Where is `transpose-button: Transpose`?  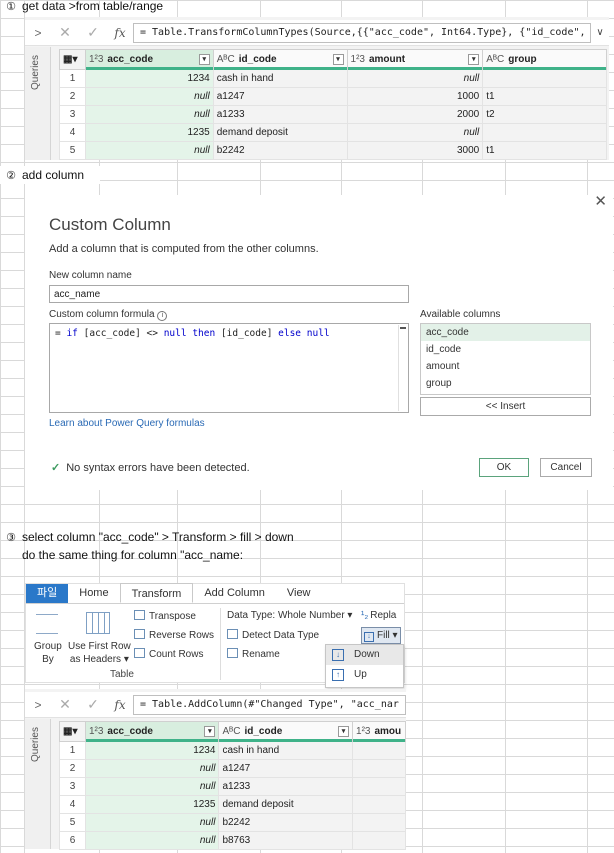
transpose-button: Transpose is located at coordinates (165, 616).